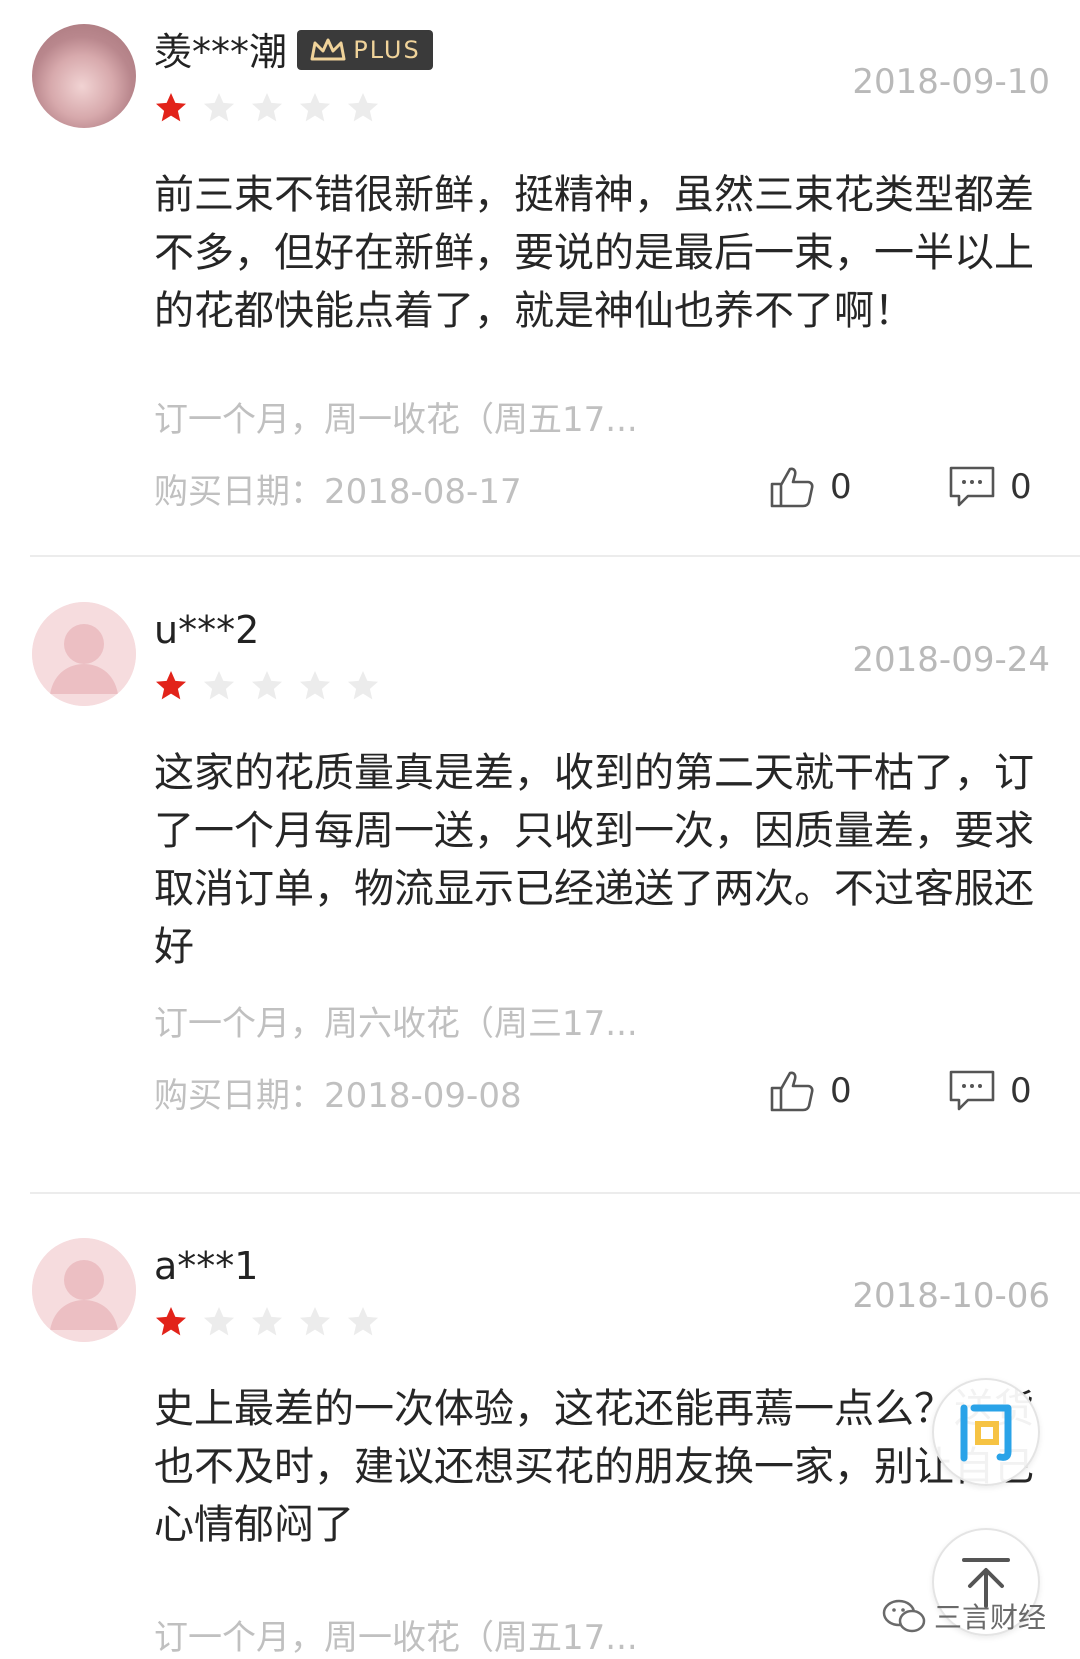  What do you see at coordinates (206, 1266) in the screenshot?
I see `username: a***1` at bounding box center [206, 1266].